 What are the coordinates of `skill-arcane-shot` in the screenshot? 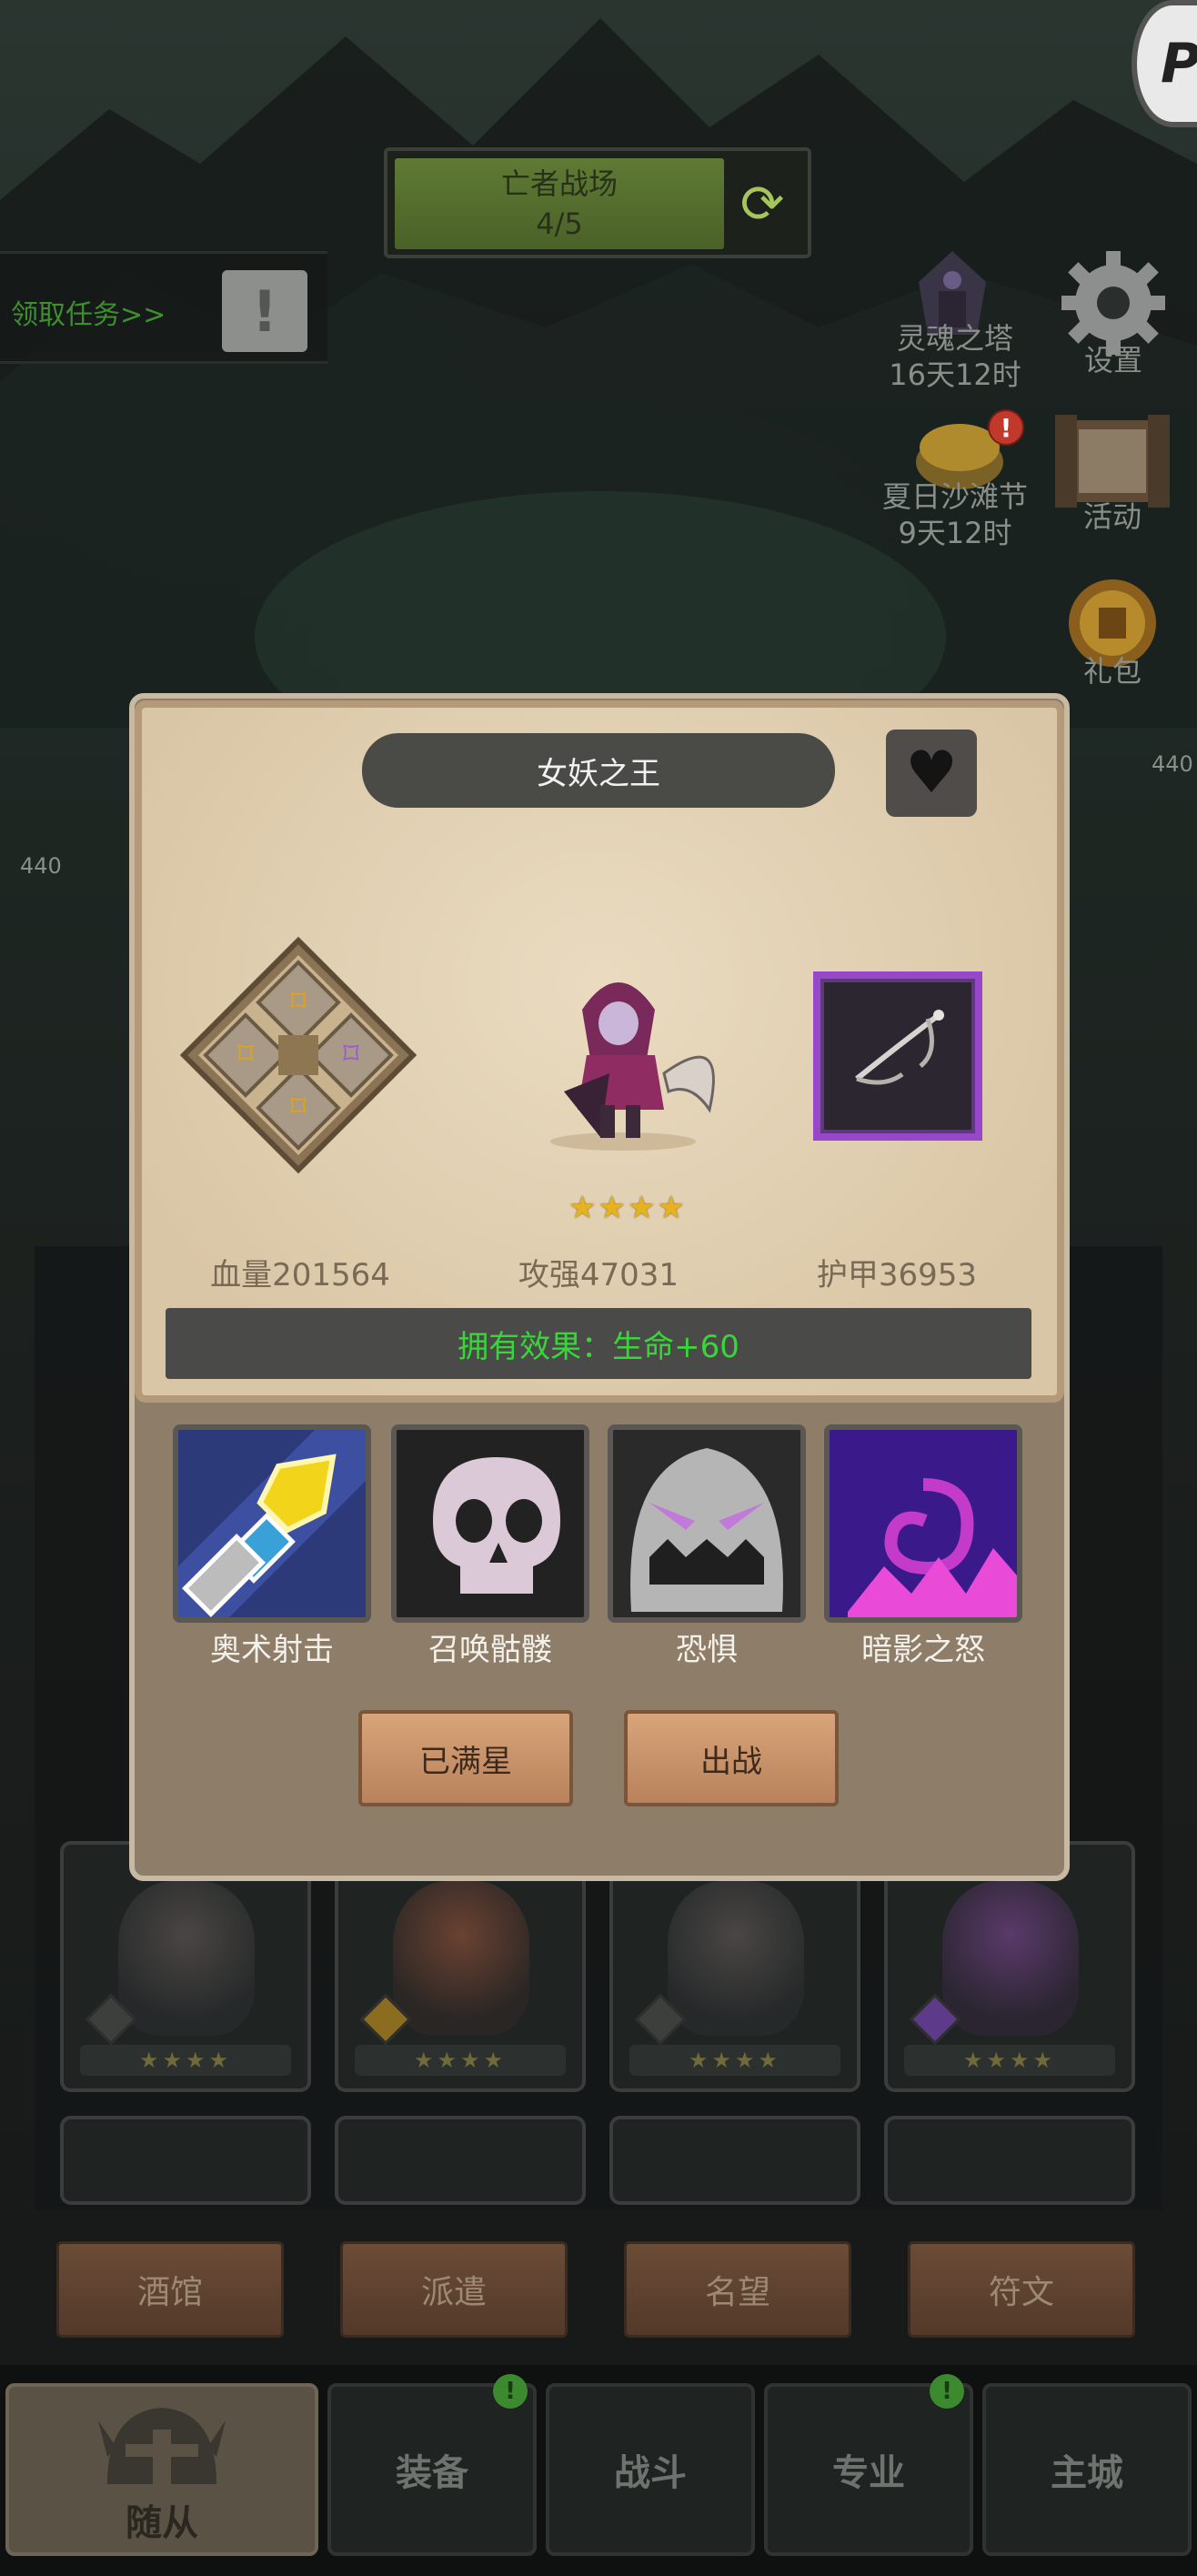 It's located at (272, 1523).